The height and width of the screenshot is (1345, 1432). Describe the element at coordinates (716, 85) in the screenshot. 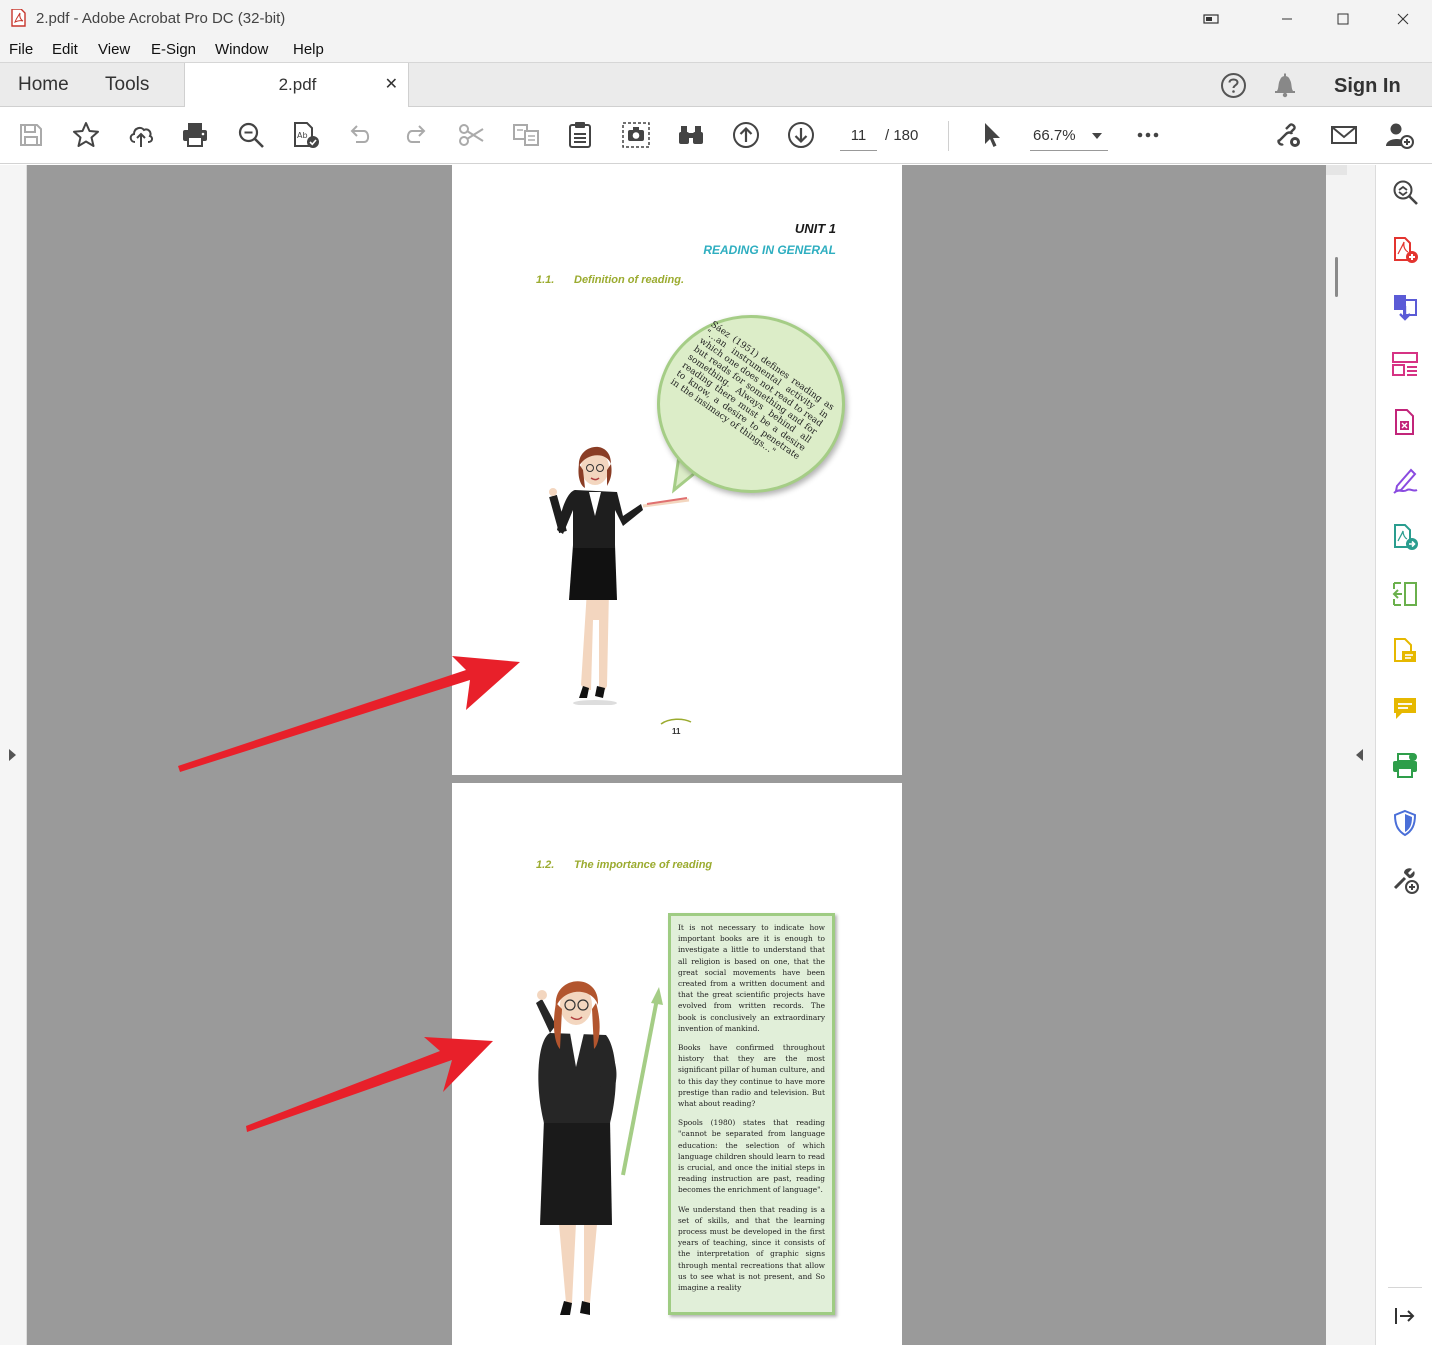

I see `tab-bar: Home Tools 2.pdf ✕ Sign In` at that location.